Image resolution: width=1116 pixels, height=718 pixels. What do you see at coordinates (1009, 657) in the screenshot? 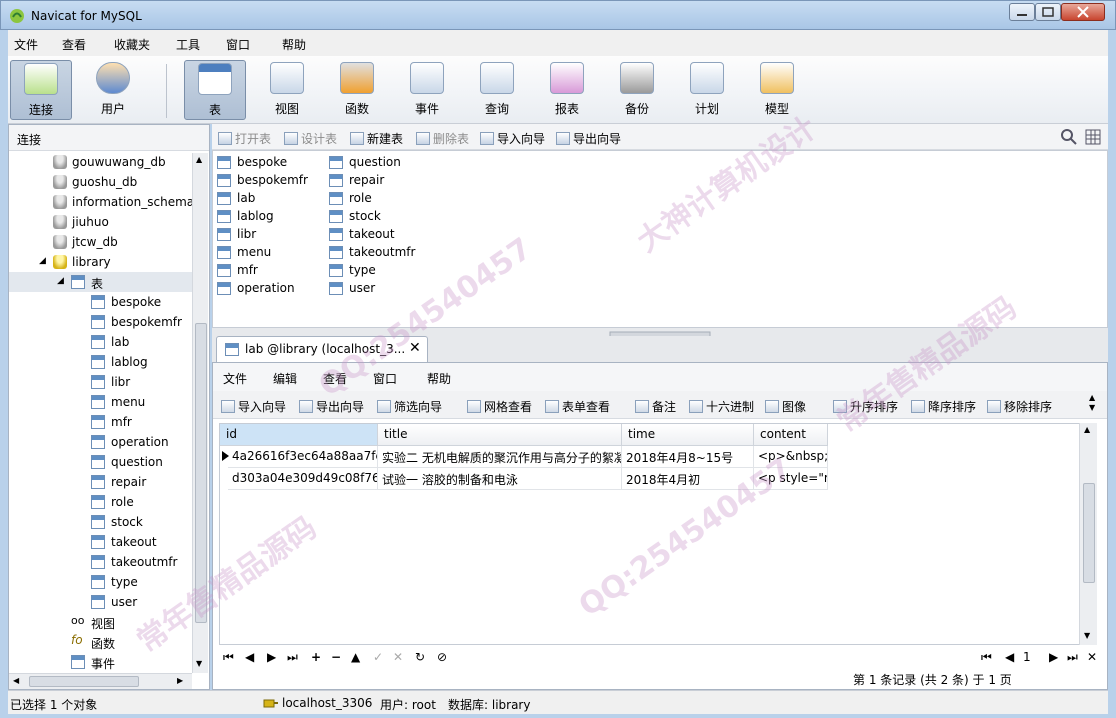
I see `previous-page-icon: ◀` at bounding box center [1009, 657].